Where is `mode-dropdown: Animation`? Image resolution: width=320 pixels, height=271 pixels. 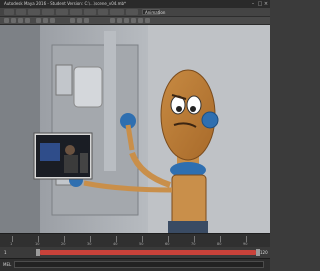 mode-dropdown: Animation is located at coordinates (153, 12).